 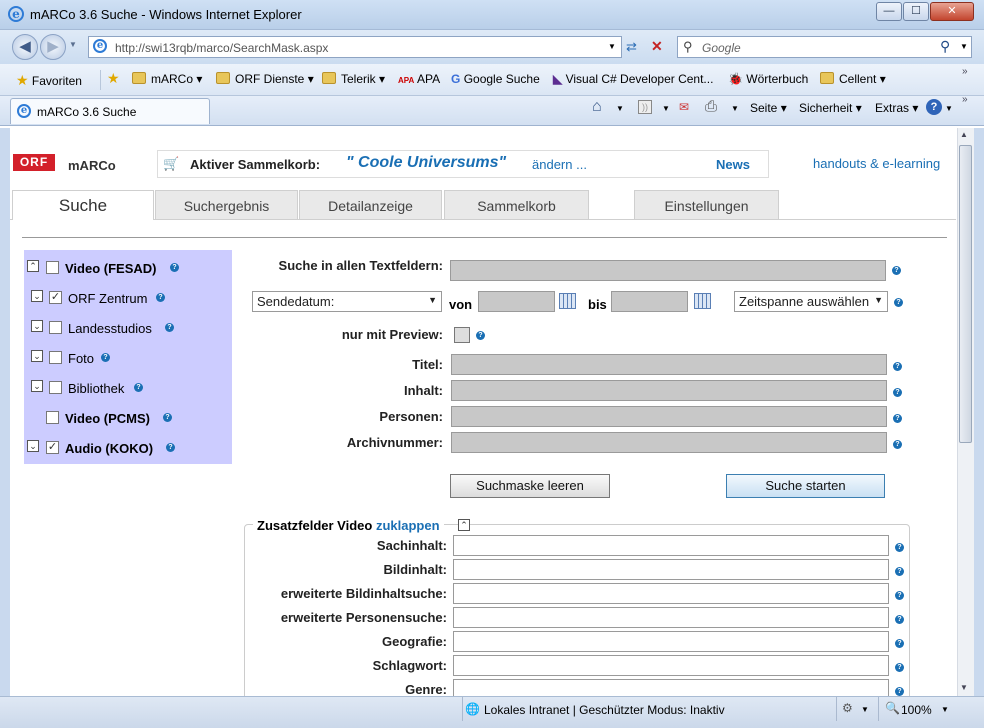 I want to click on collapse-link: zuklappen, so click(x=408, y=525).